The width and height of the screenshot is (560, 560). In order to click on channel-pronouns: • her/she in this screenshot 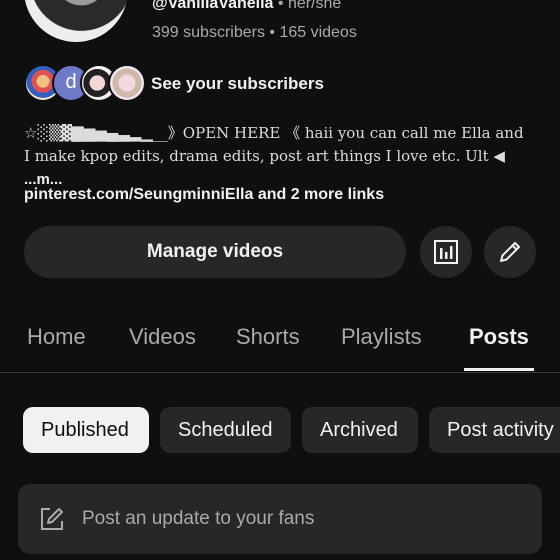, I will do `click(307, 6)`.